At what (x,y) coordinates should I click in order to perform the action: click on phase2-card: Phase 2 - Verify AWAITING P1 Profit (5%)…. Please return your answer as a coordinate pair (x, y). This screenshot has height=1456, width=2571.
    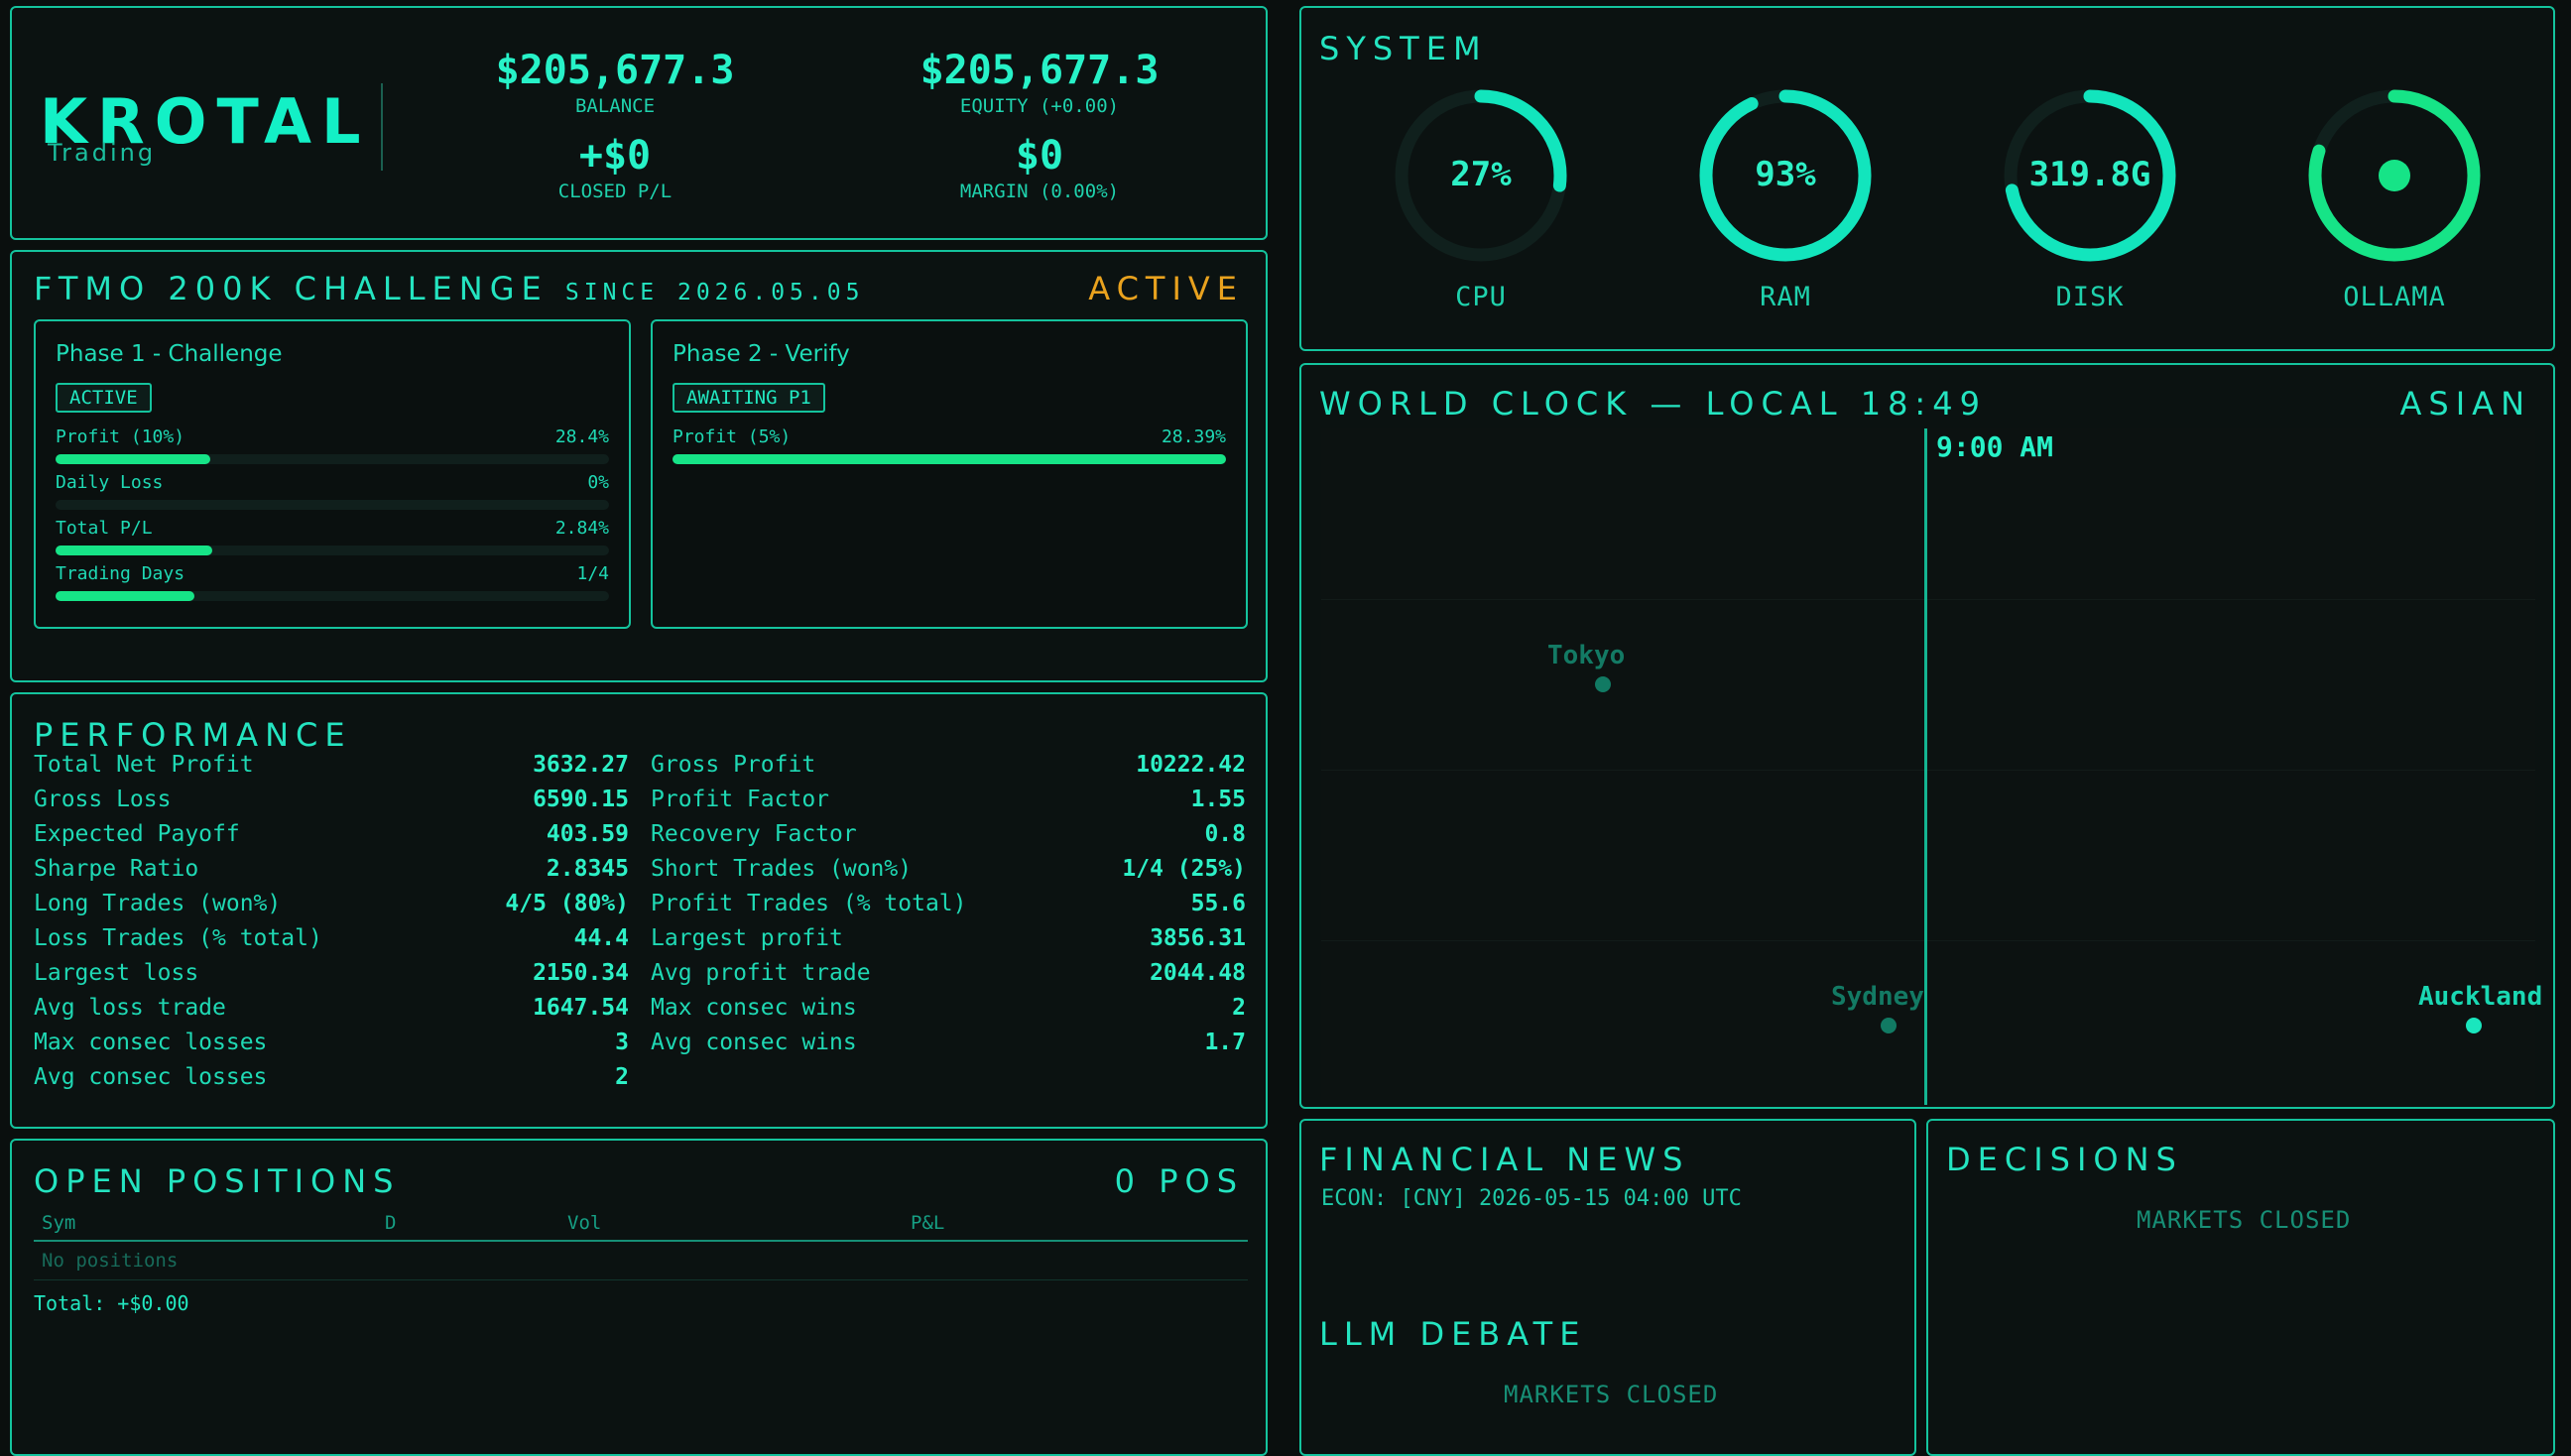
    Looking at the image, I should click on (949, 474).